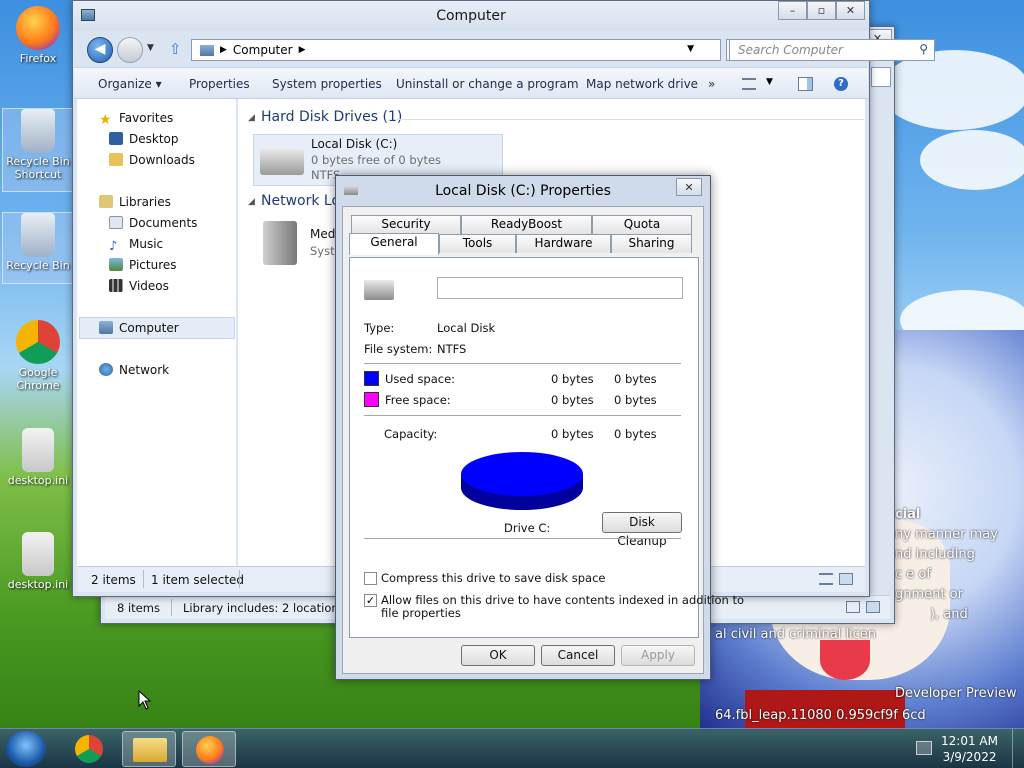  I want to click on nav-label: Desktop, so click(154, 139).